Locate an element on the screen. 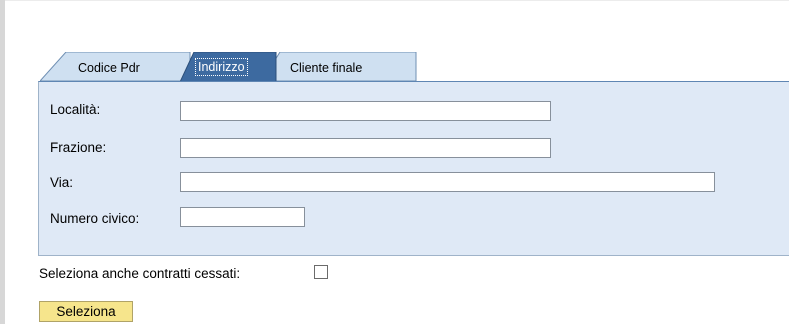 The width and height of the screenshot is (789, 324). localita-input is located at coordinates (365, 111).